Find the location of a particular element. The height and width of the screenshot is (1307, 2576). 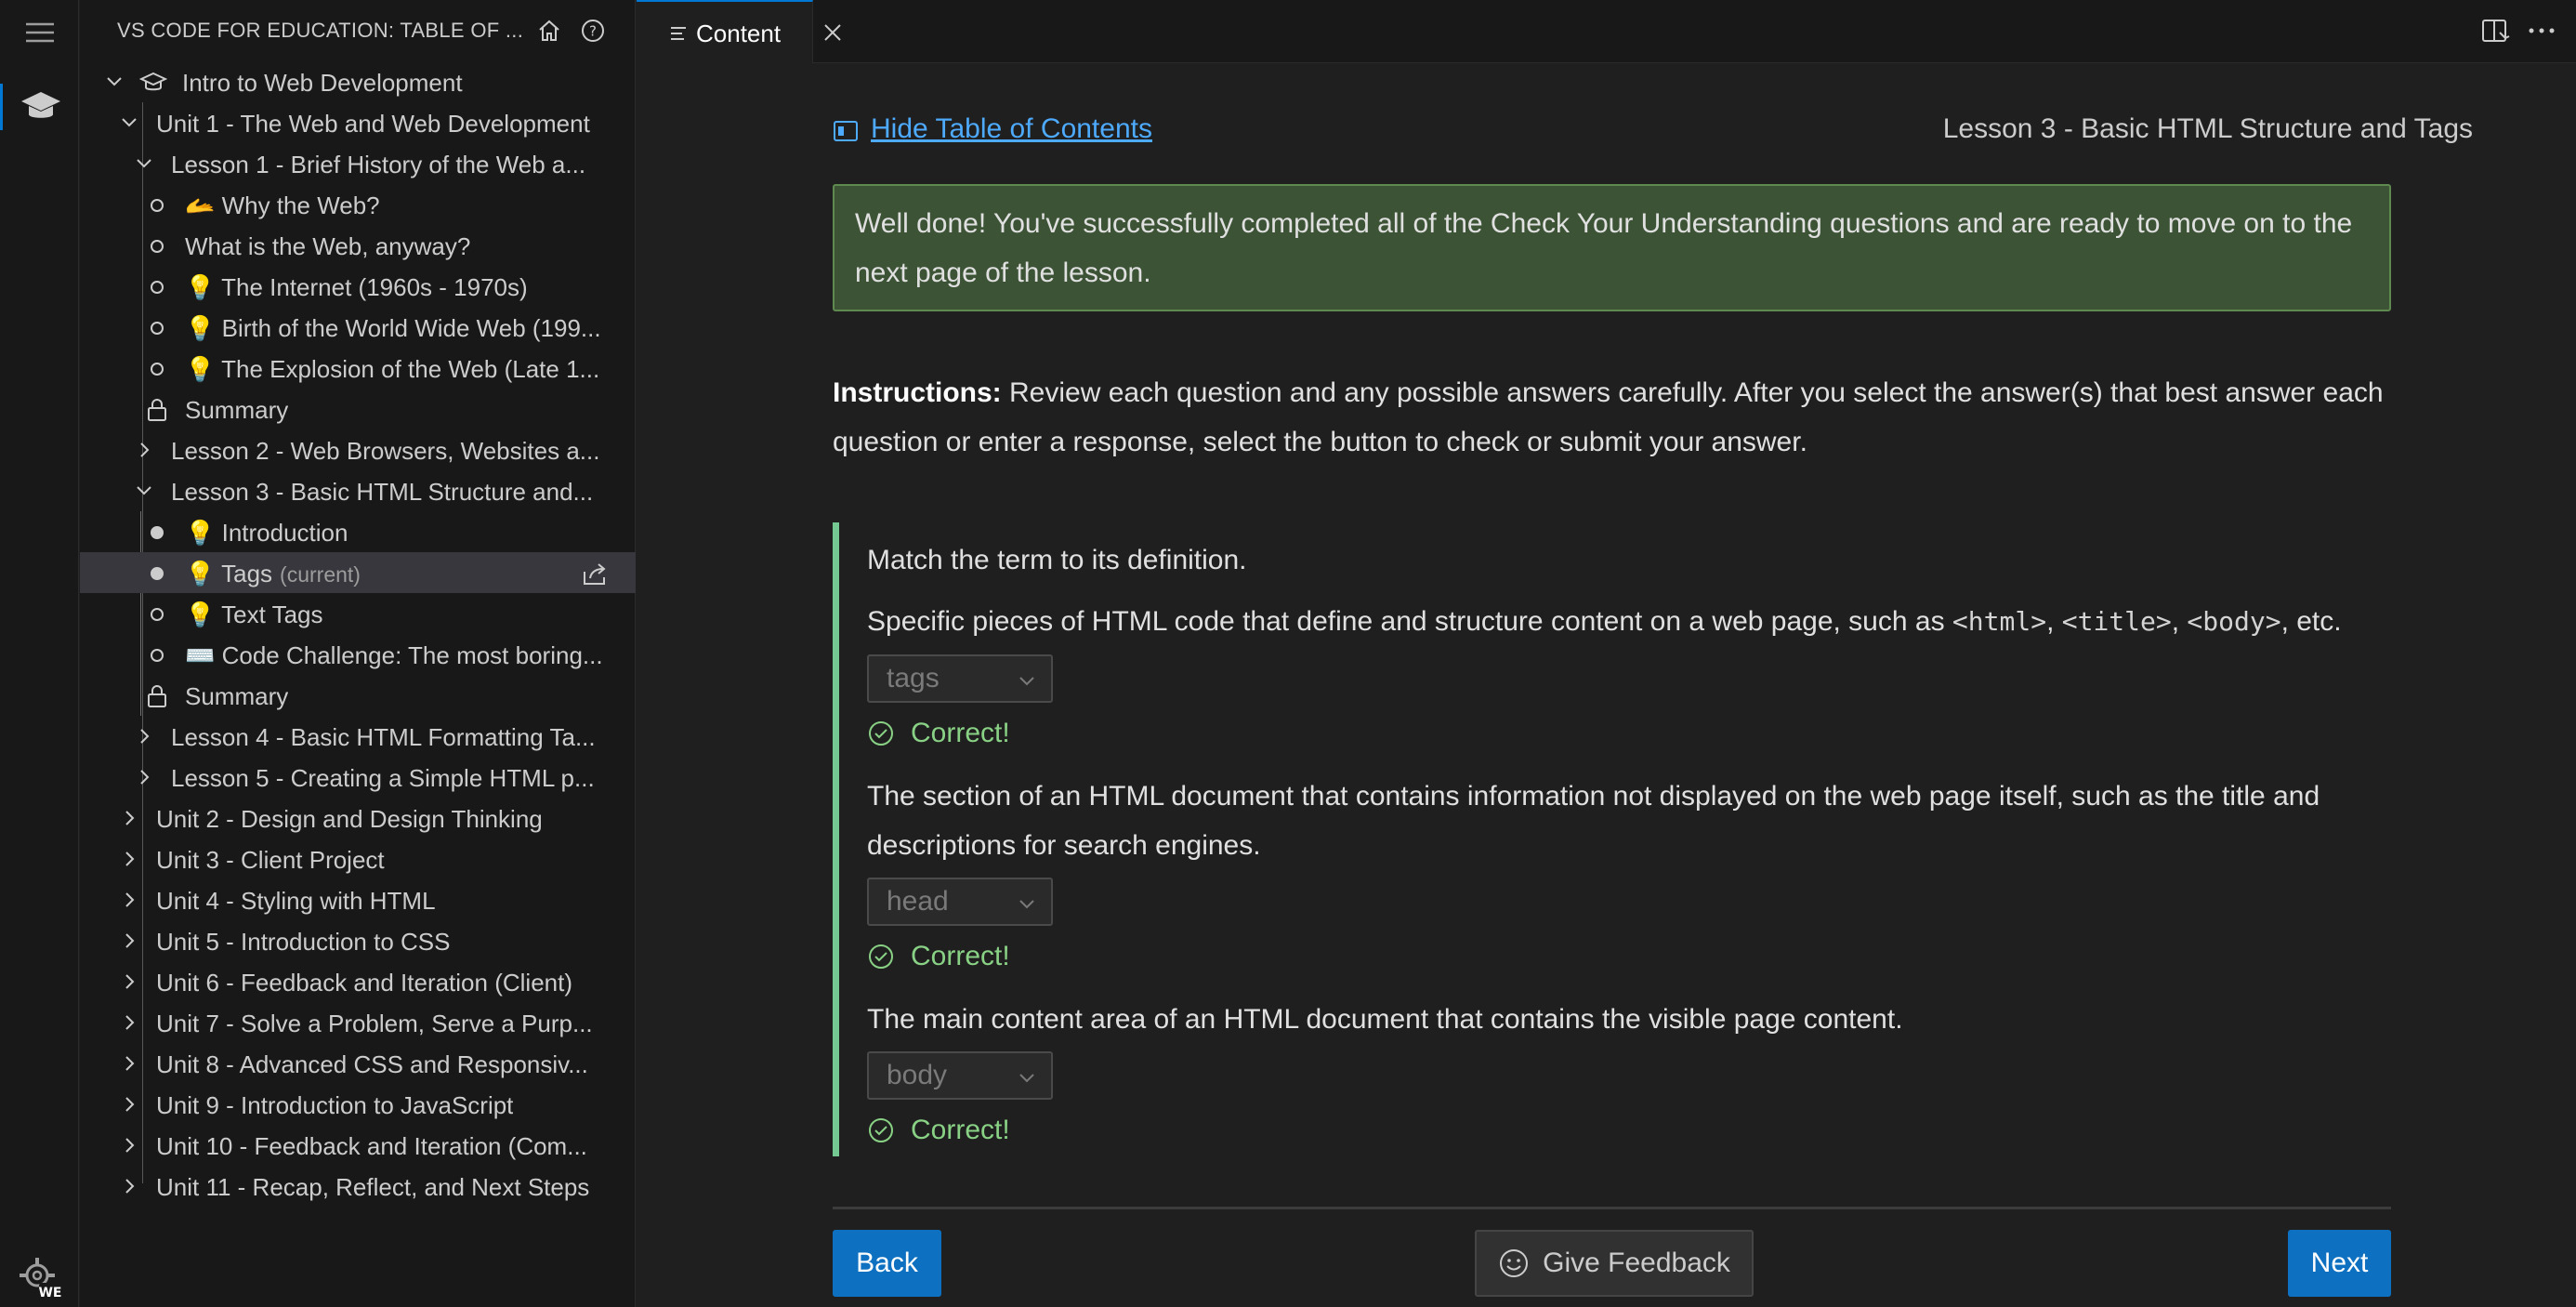

document-icon is located at coordinates (678, 33).